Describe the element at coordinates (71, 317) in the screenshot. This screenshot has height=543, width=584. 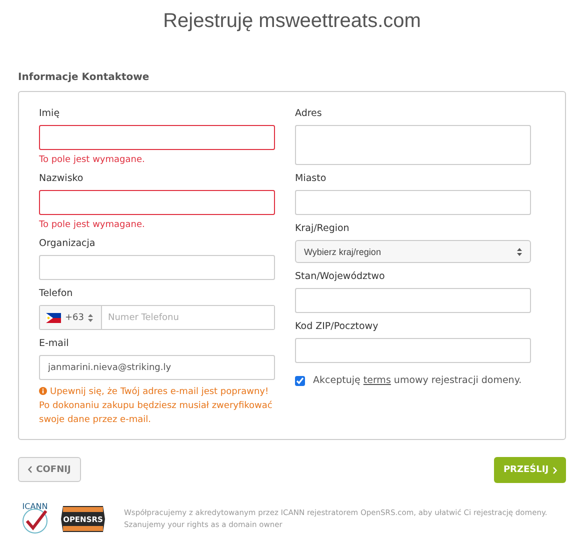
I see `country-code-select: +63` at that location.